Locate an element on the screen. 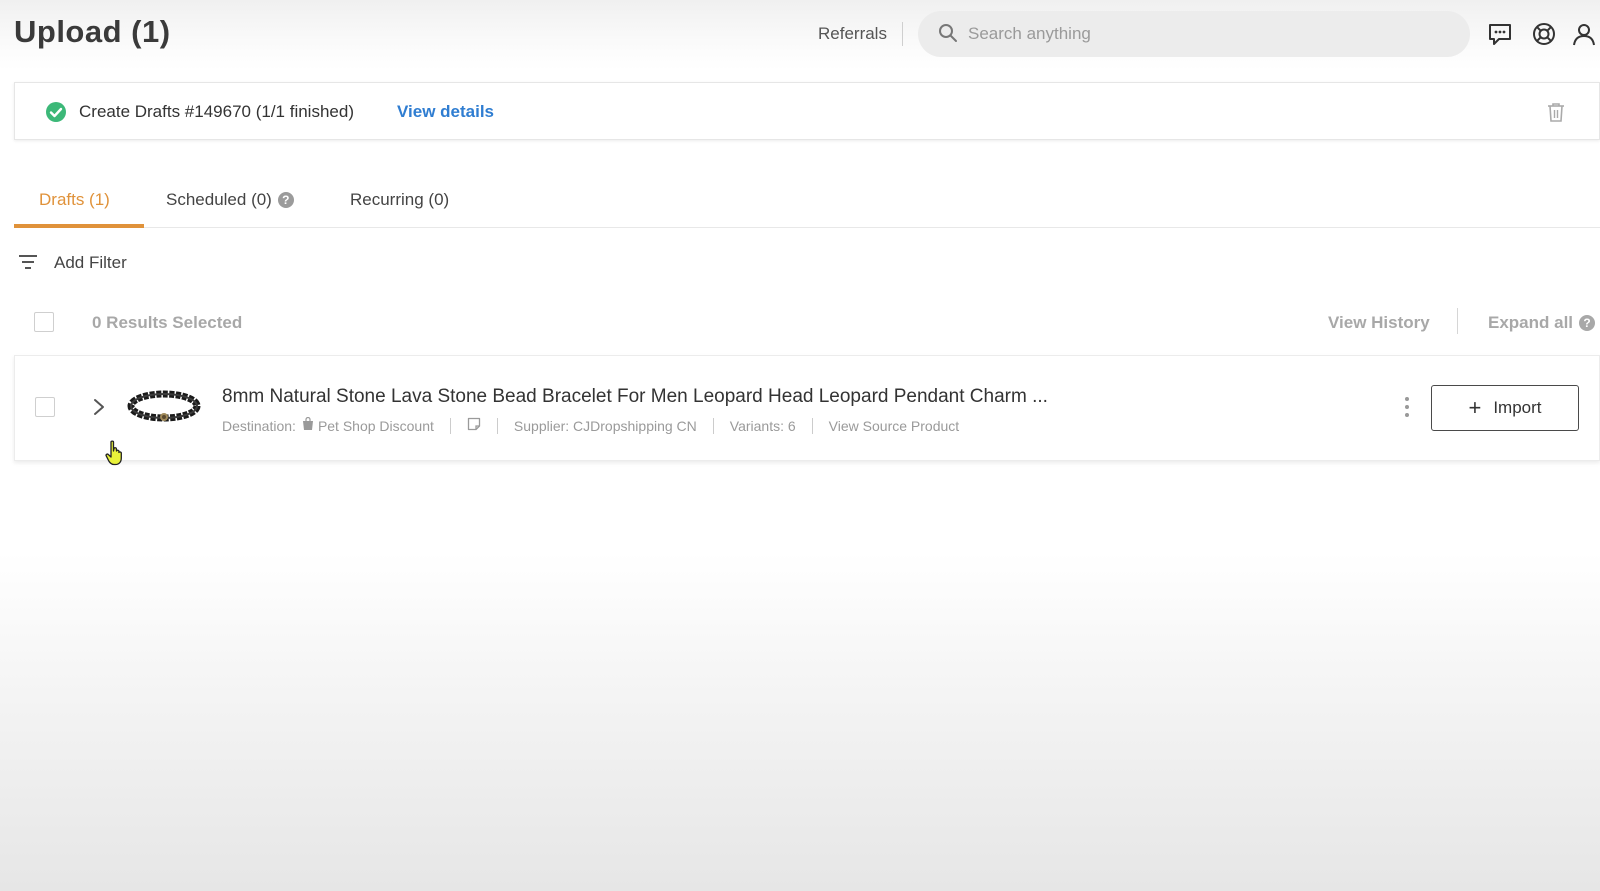 This screenshot has width=1600, height=891. import-button: + Import is located at coordinates (1505, 408).